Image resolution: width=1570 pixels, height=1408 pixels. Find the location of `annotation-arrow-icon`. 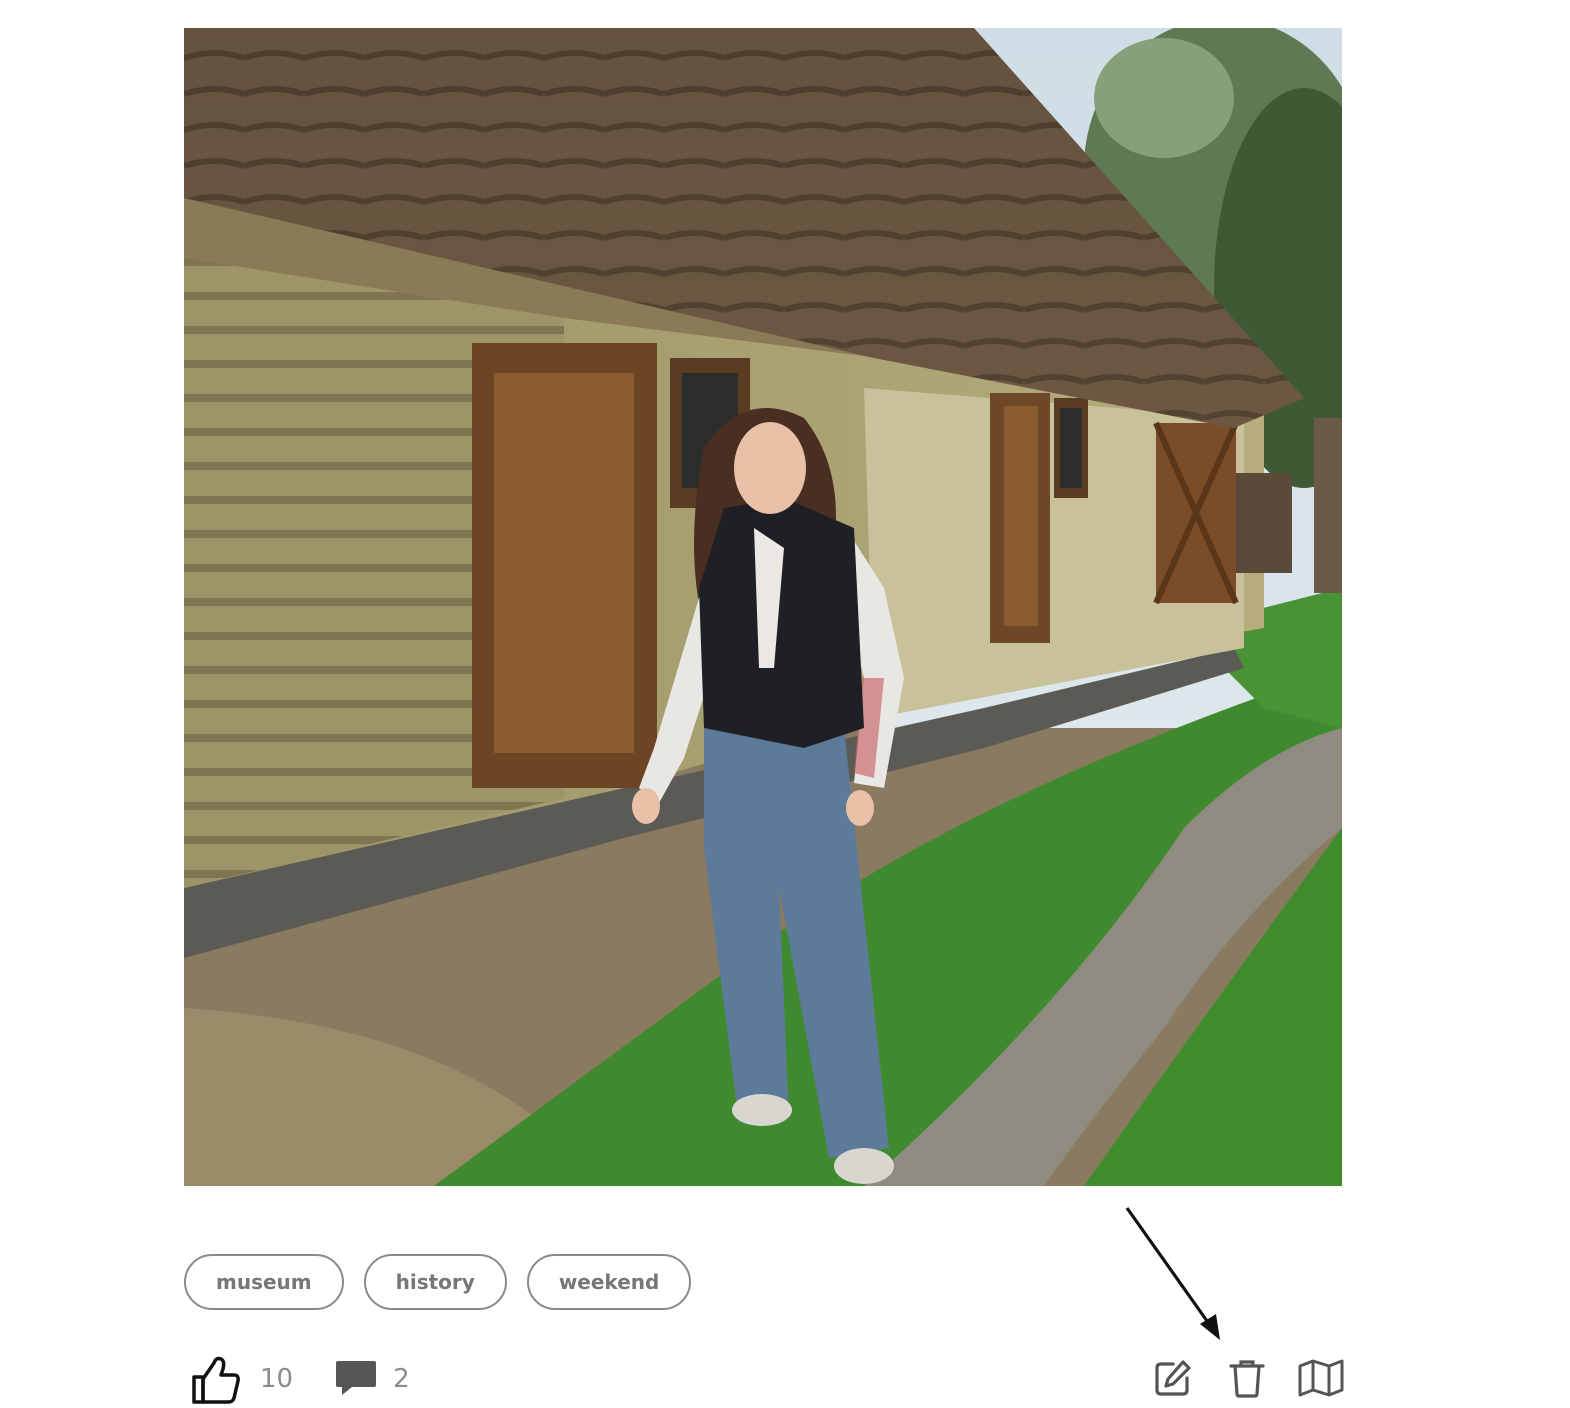

annotation-arrow-icon is located at coordinates (1172, 1273).